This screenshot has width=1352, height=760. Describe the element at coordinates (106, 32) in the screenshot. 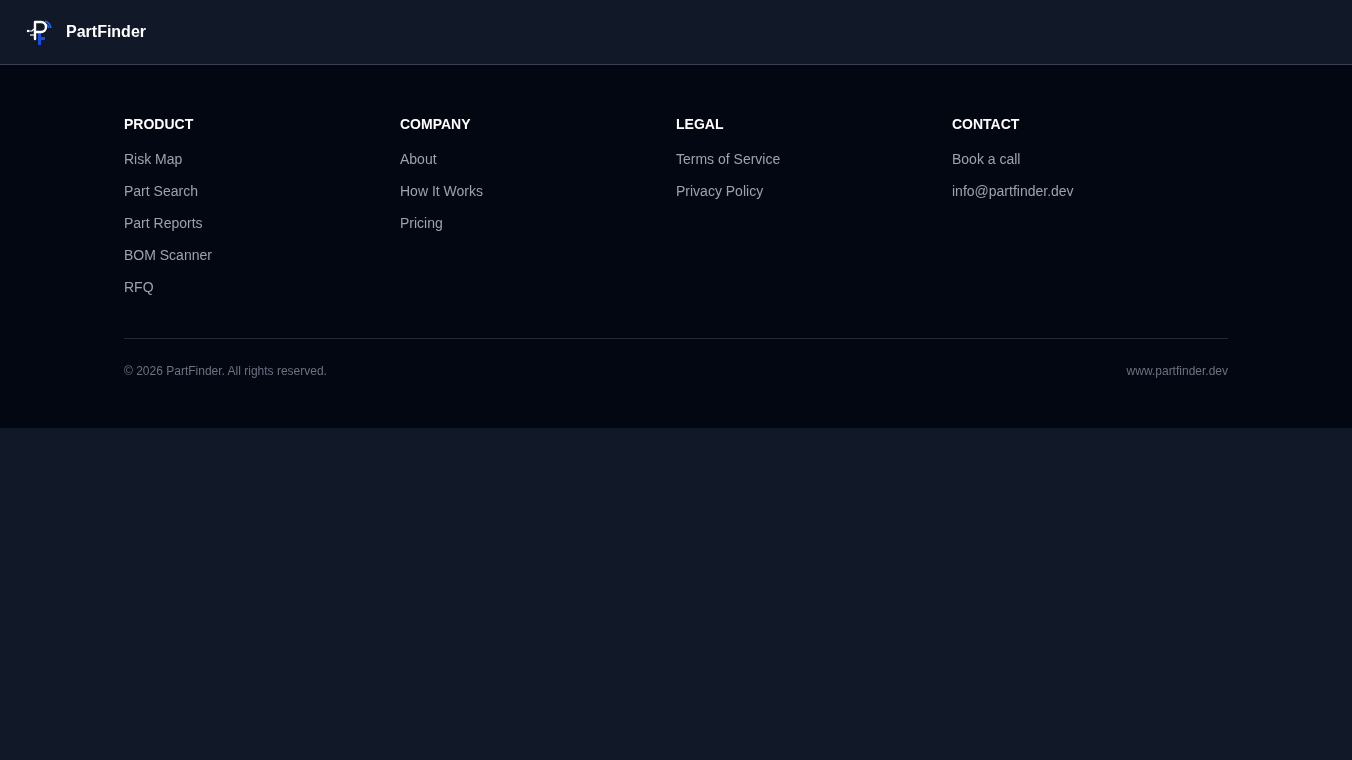

I see `brand-name: PartFinder` at that location.